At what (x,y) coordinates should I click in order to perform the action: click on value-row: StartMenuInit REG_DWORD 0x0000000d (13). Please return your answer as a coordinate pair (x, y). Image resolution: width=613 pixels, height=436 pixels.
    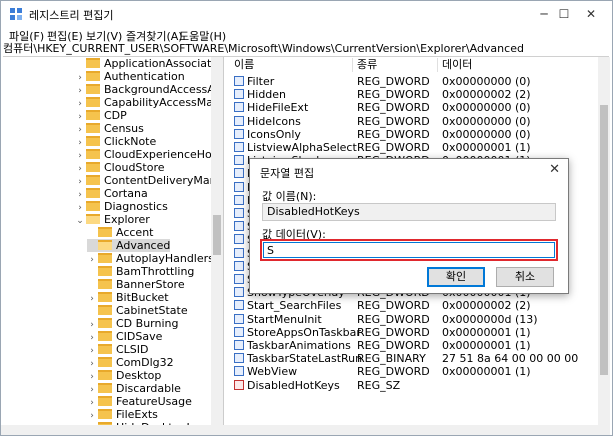
    Looking at the image, I should click on (413, 319).